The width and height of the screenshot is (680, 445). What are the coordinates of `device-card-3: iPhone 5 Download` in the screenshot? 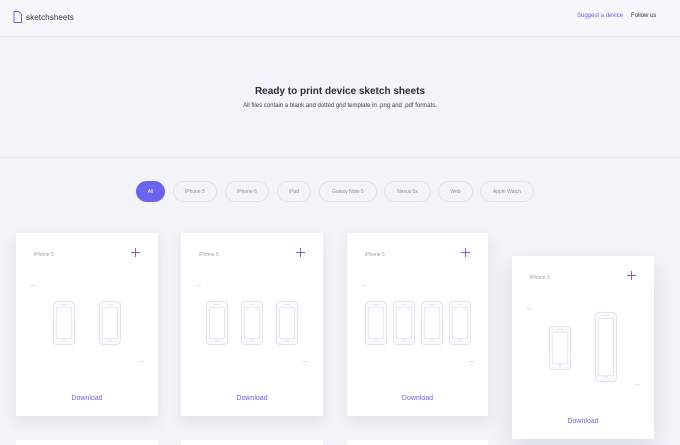 It's located at (417, 324).